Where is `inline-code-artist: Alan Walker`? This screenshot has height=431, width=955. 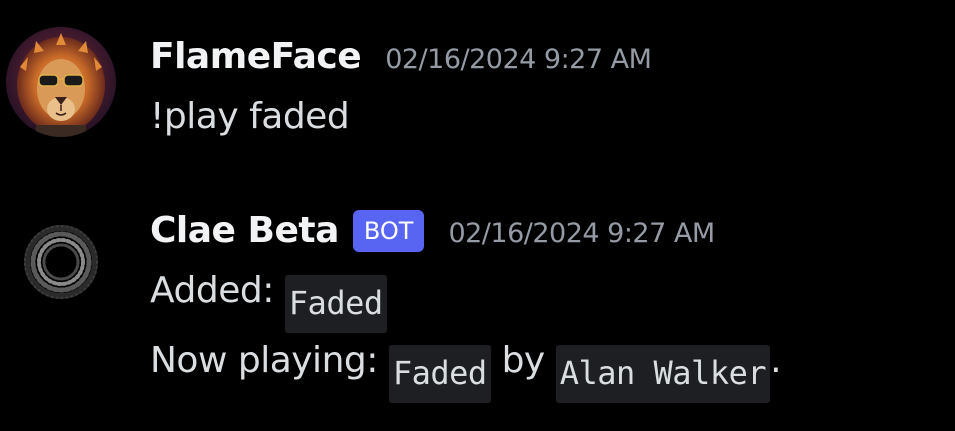
inline-code-artist: Alan Walker is located at coordinates (663, 374).